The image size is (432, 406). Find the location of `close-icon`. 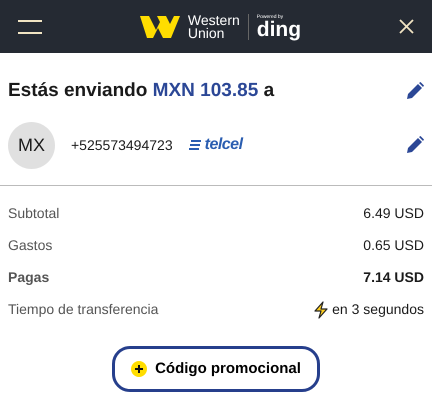

close-icon is located at coordinates (406, 26).